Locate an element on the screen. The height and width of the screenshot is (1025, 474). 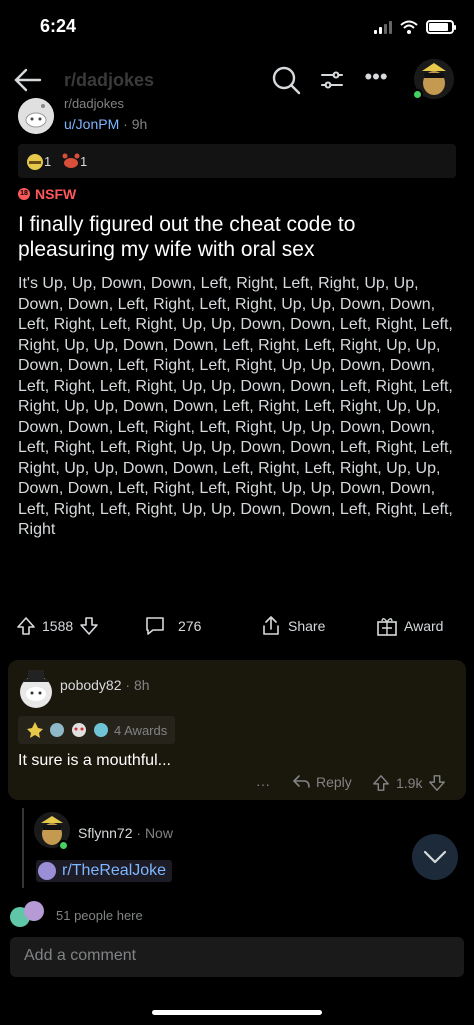
comment-count: 276 is located at coordinates (190, 626).